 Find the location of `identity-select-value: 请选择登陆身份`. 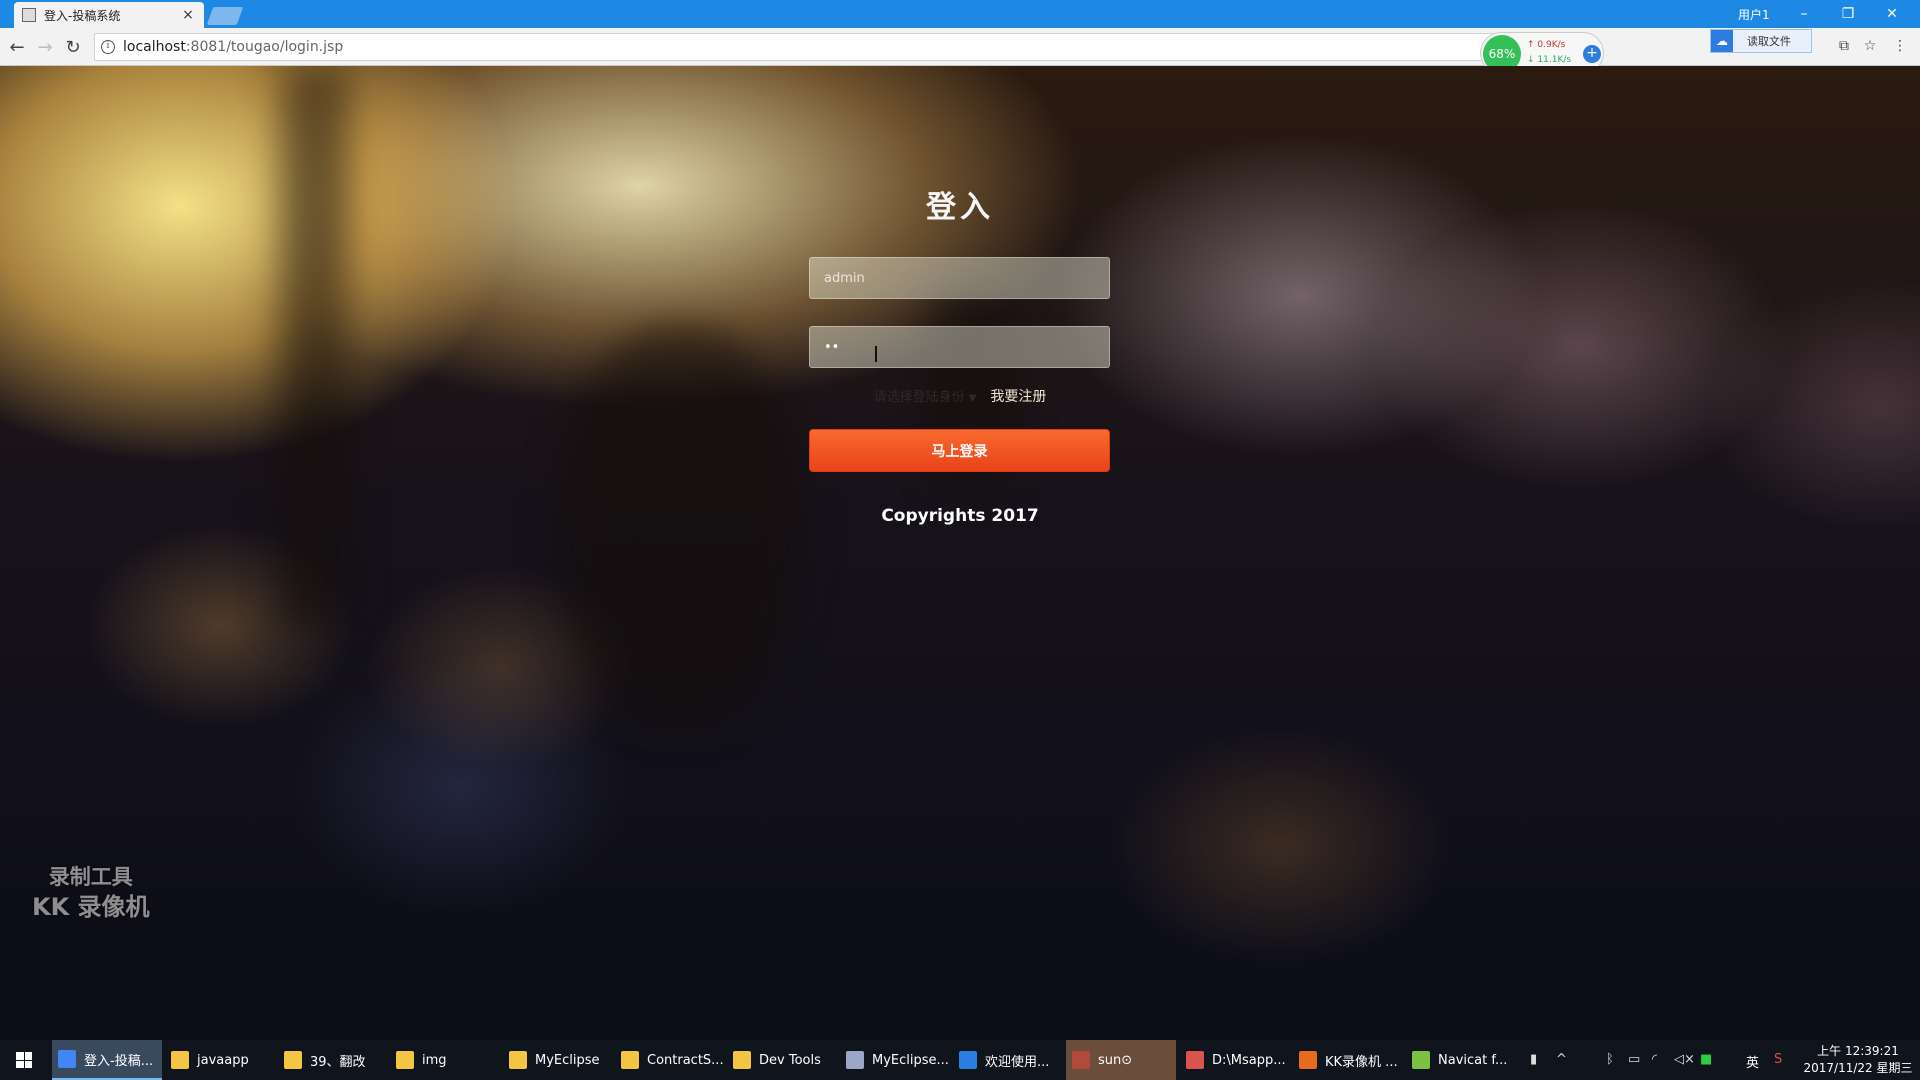

identity-select-value: 请选择登陆身份 is located at coordinates (919, 397).